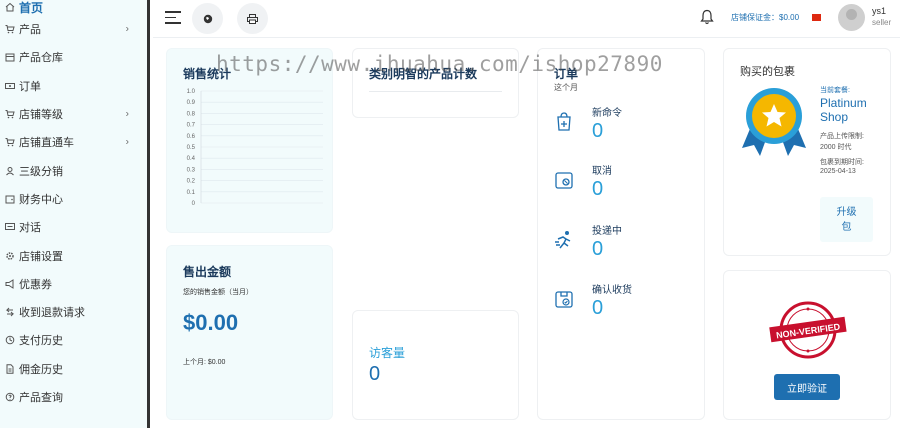 Image resolution: width=900 pixels, height=428 pixels. Describe the element at coordinates (191, 159) in the screenshot. I see `y-tick-label: 0.4` at that location.